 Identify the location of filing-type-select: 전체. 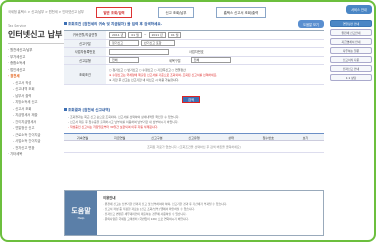
(124, 60).